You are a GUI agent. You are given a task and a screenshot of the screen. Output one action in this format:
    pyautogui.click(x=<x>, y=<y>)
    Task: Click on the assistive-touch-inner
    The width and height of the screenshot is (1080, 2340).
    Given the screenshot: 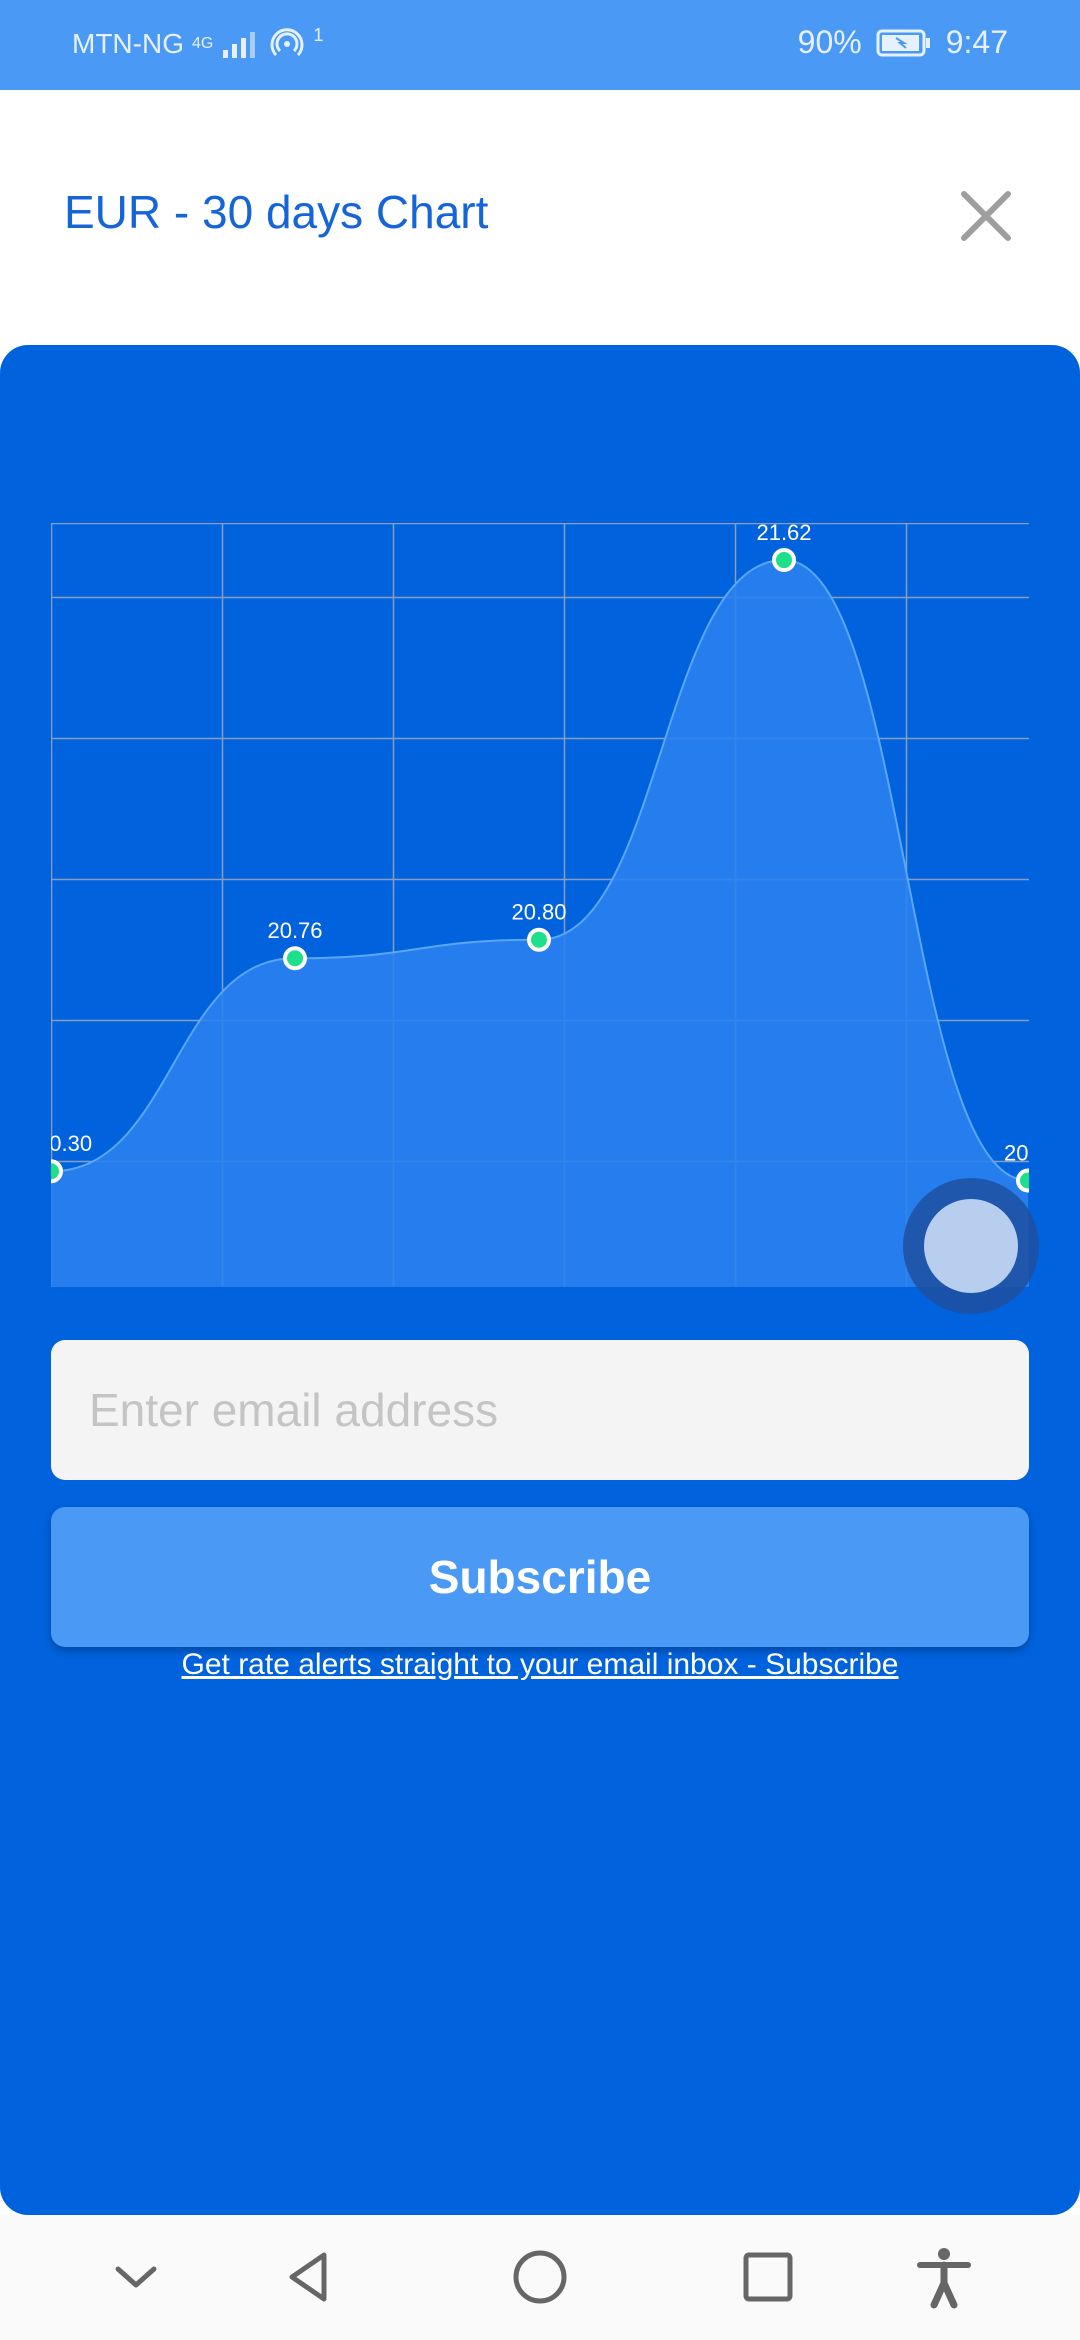 What is the action you would take?
    pyautogui.click(x=971, y=1246)
    